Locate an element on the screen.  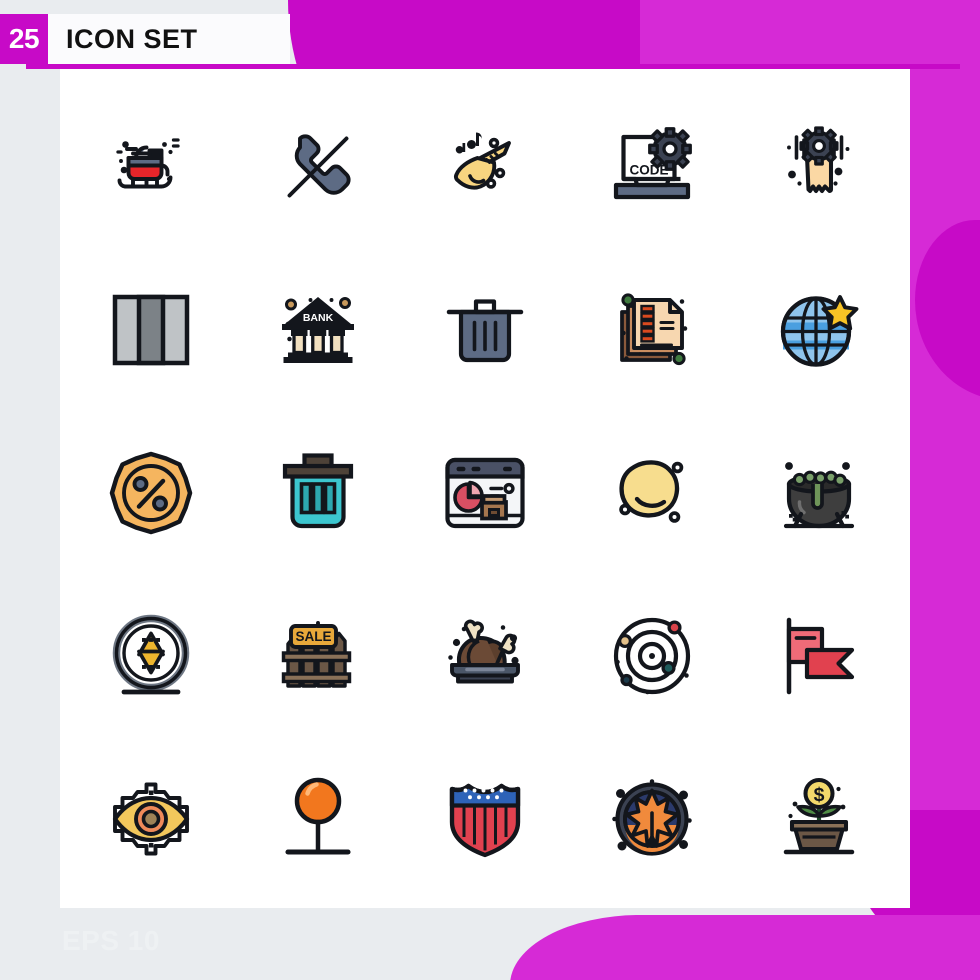
coding-laptop-icon: CODE is located at coordinates (652, 163).